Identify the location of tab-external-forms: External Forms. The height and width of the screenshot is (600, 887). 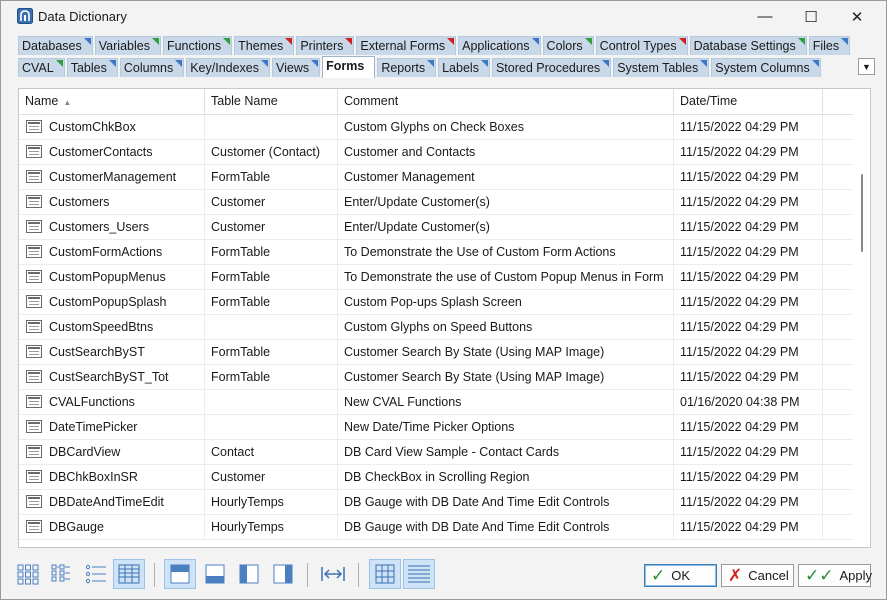
(406, 45).